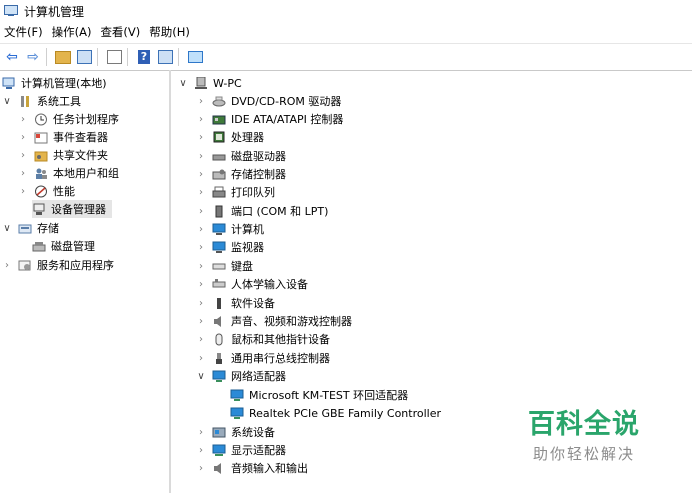 The height and width of the screenshot is (493, 692). I want to click on menu-action: 操作(A), so click(72, 32).